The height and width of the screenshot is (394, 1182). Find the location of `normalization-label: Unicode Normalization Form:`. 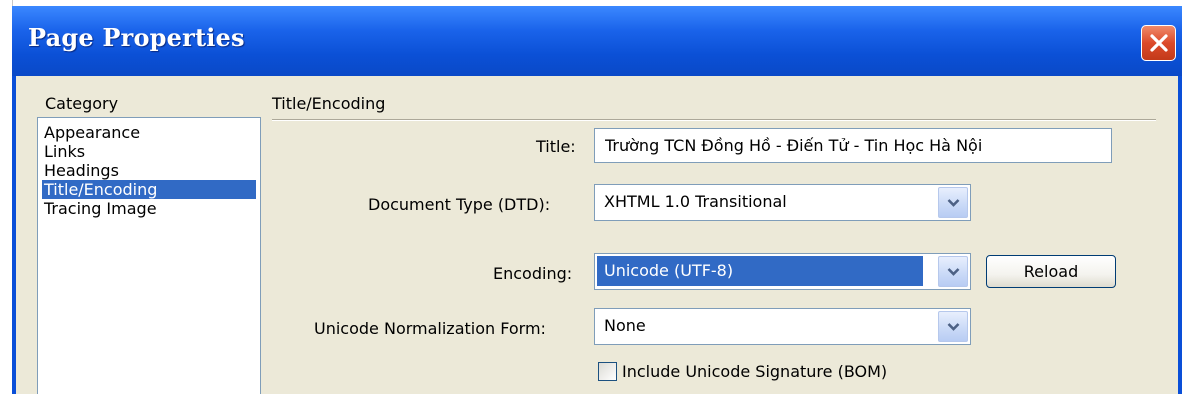

normalization-label: Unicode Normalization Form: is located at coordinates (430, 328).